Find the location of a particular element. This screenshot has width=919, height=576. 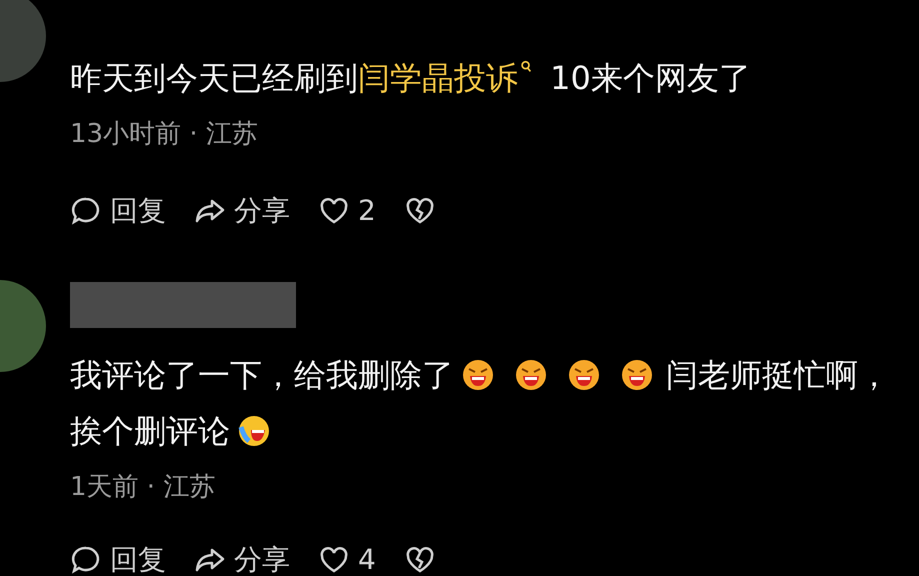

comment-text: 昨天到今天已经刷到闫学晶投诉 10来个网友了 is located at coordinates (411, 78).